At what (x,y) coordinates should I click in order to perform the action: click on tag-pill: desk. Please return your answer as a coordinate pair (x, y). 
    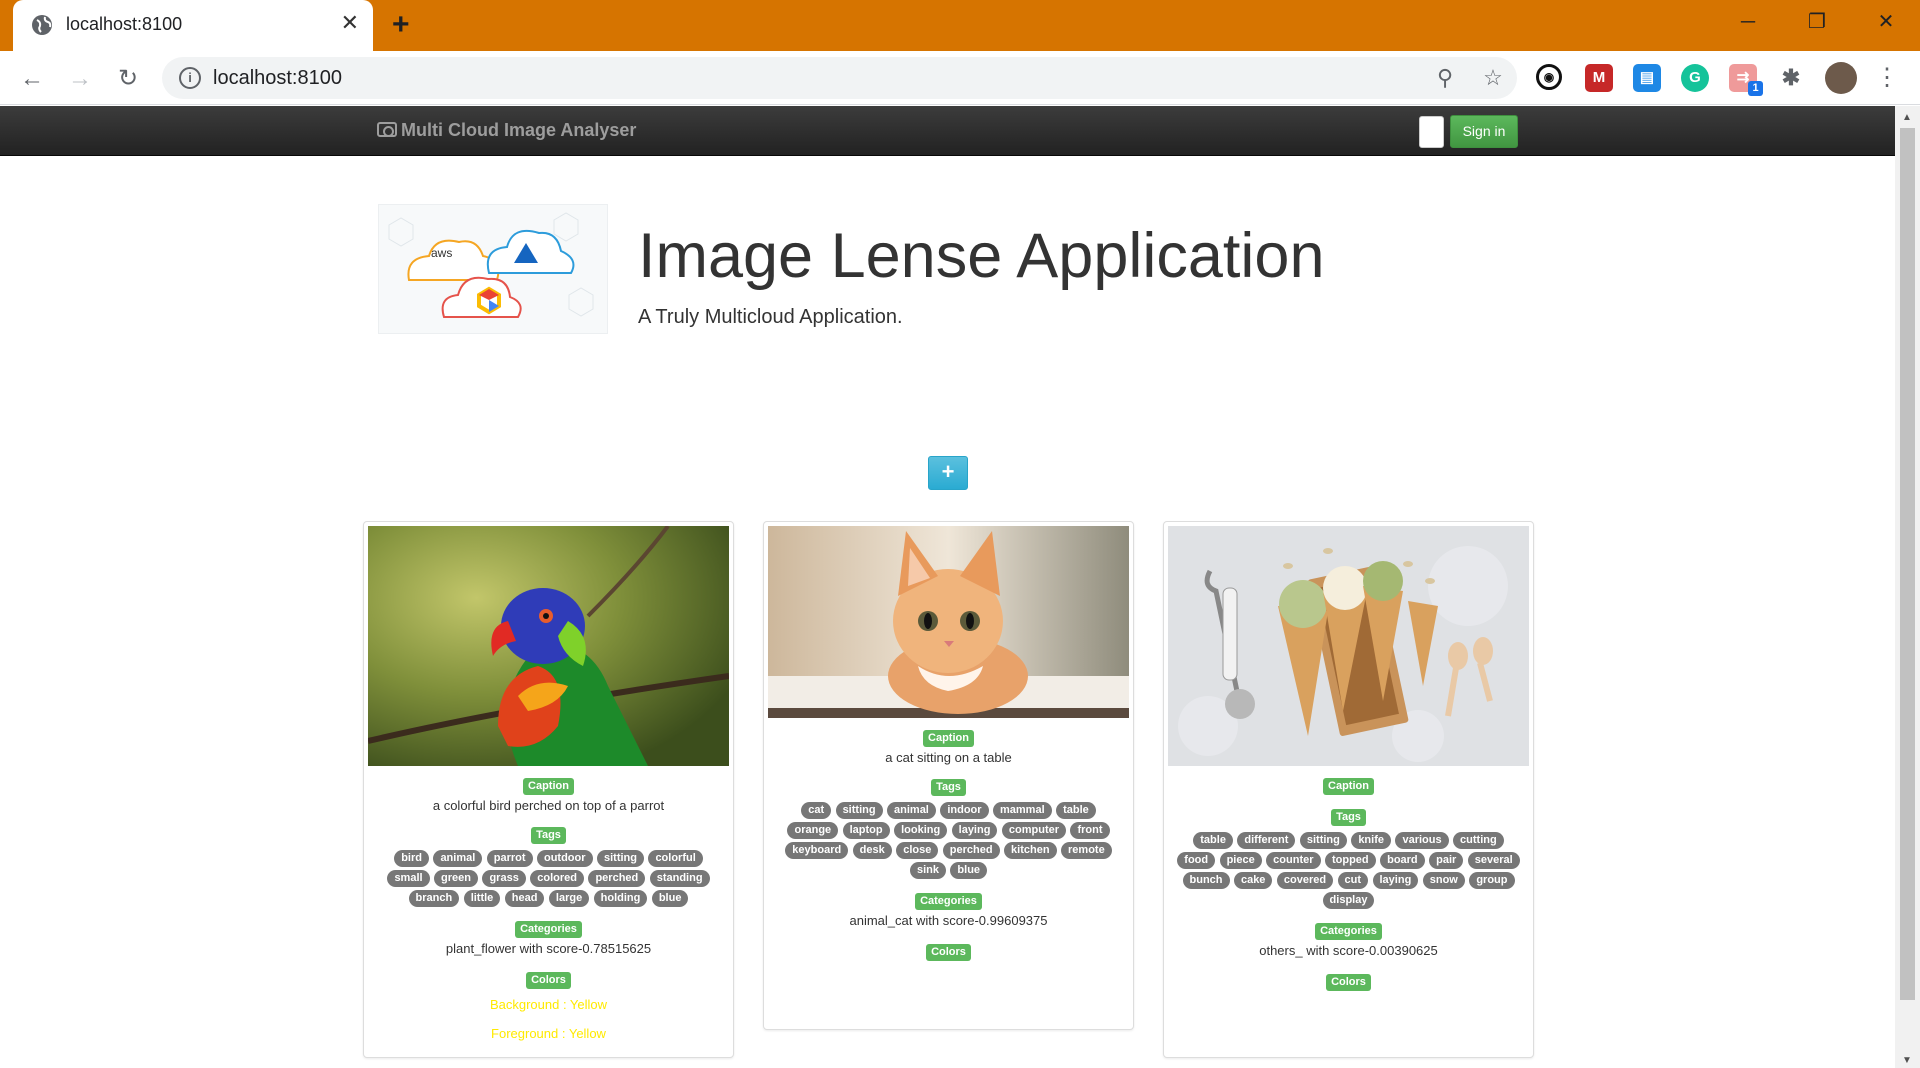
    Looking at the image, I should click on (872, 850).